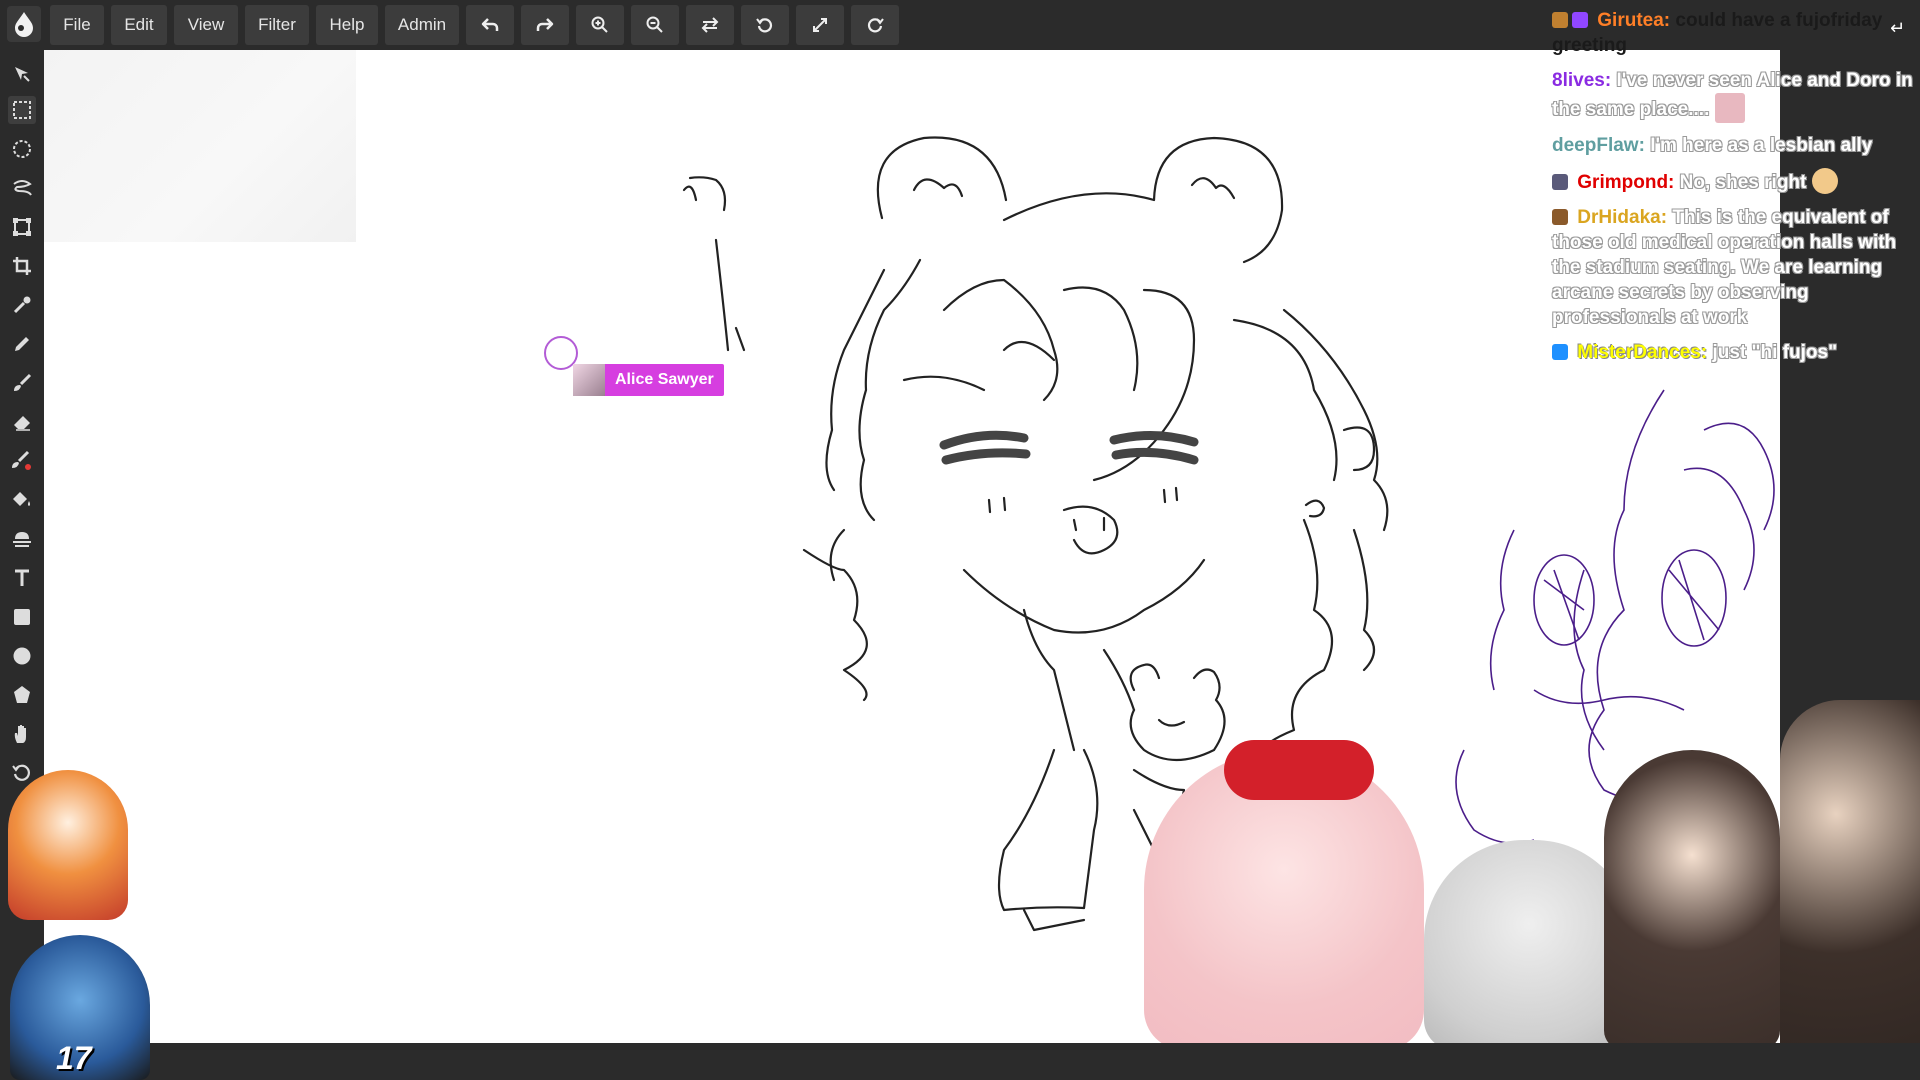  I want to click on fullscreen-button, so click(820, 25).